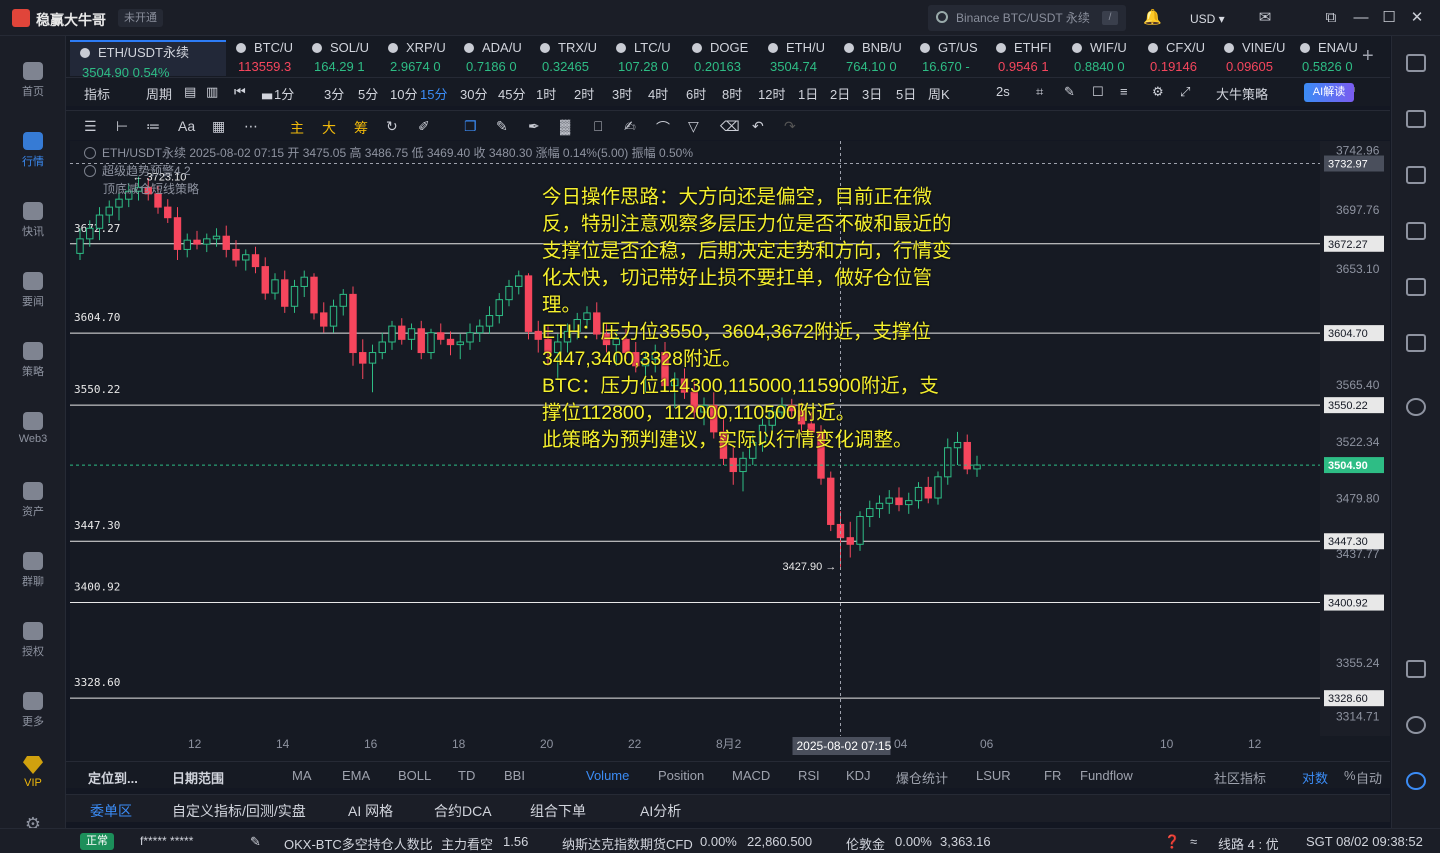 Image resolution: width=1440 pixels, height=853 pixels. Describe the element at coordinates (414, 775) in the screenshot. I see `indicator-tab: BOLL` at that location.